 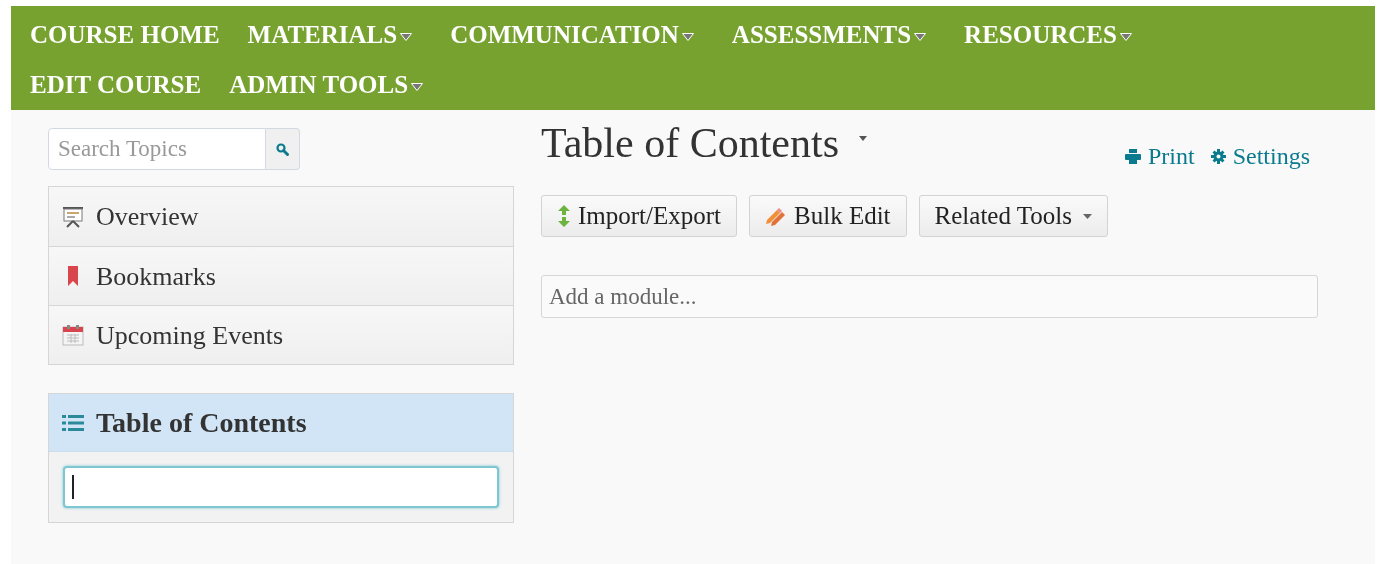 What do you see at coordinates (690, 143) in the screenshot?
I see `page-title: Table of Contents` at bounding box center [690, 143].